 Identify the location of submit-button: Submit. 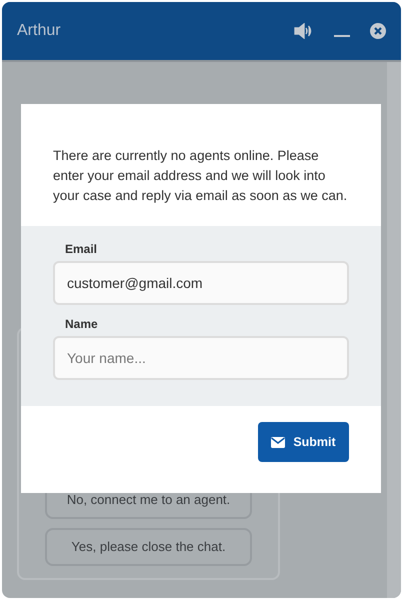
(303, 442).